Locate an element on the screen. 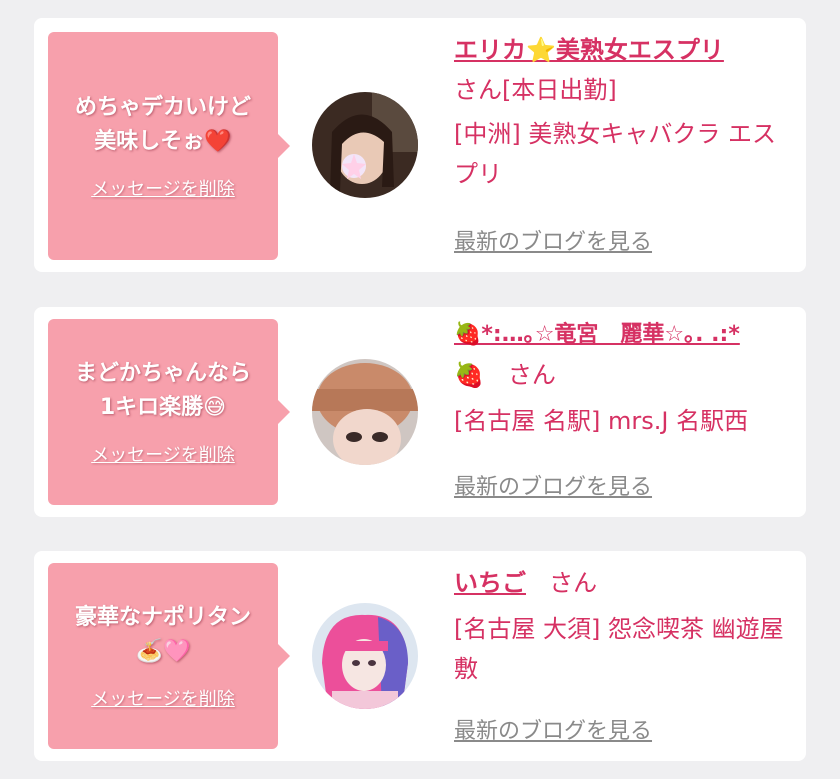 The height and width of the screenshot is (779, 840). shop-name: [名古屋 大須] 怨念喫茶 幽遊屋敷 is located at coordinates (619, 649).